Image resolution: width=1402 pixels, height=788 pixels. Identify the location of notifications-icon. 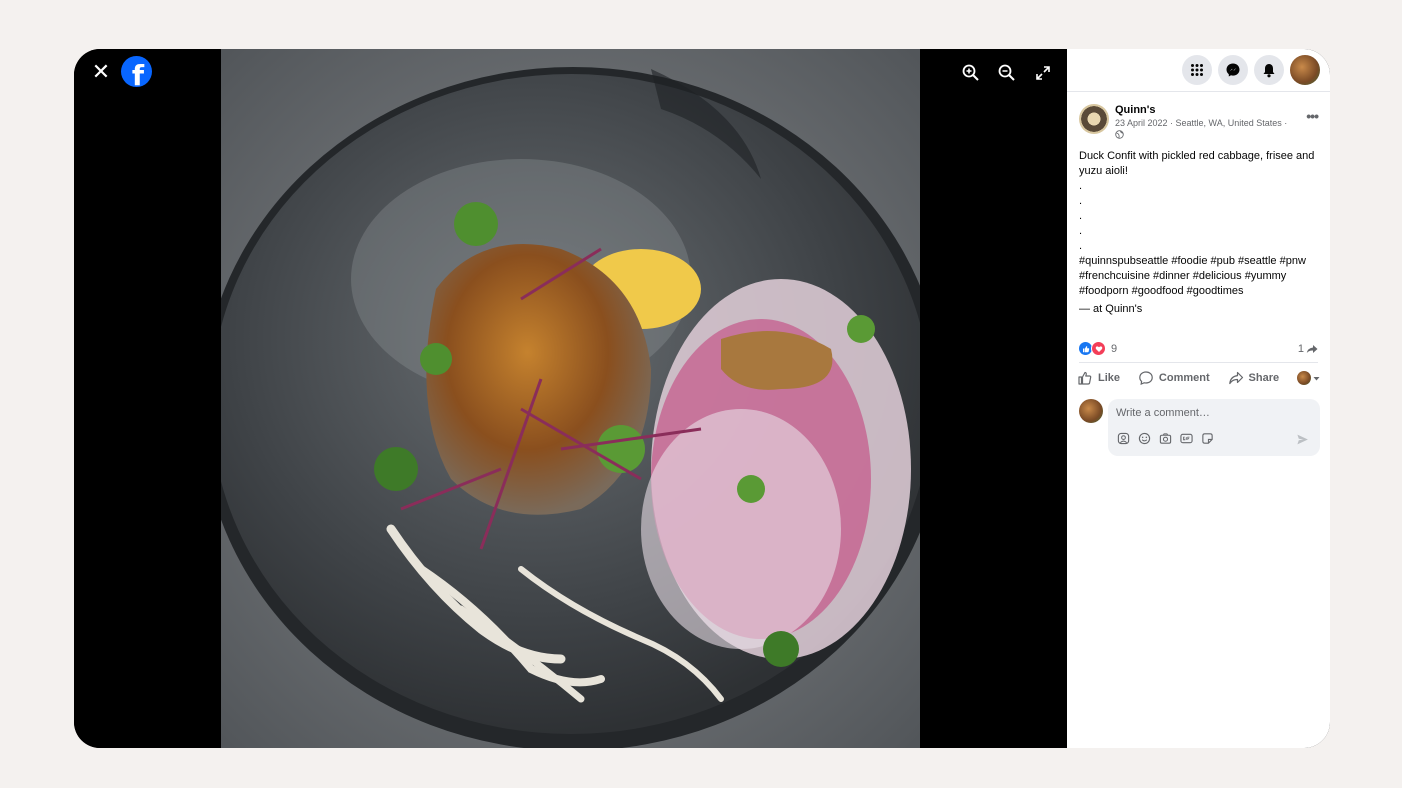
(1269, 70).